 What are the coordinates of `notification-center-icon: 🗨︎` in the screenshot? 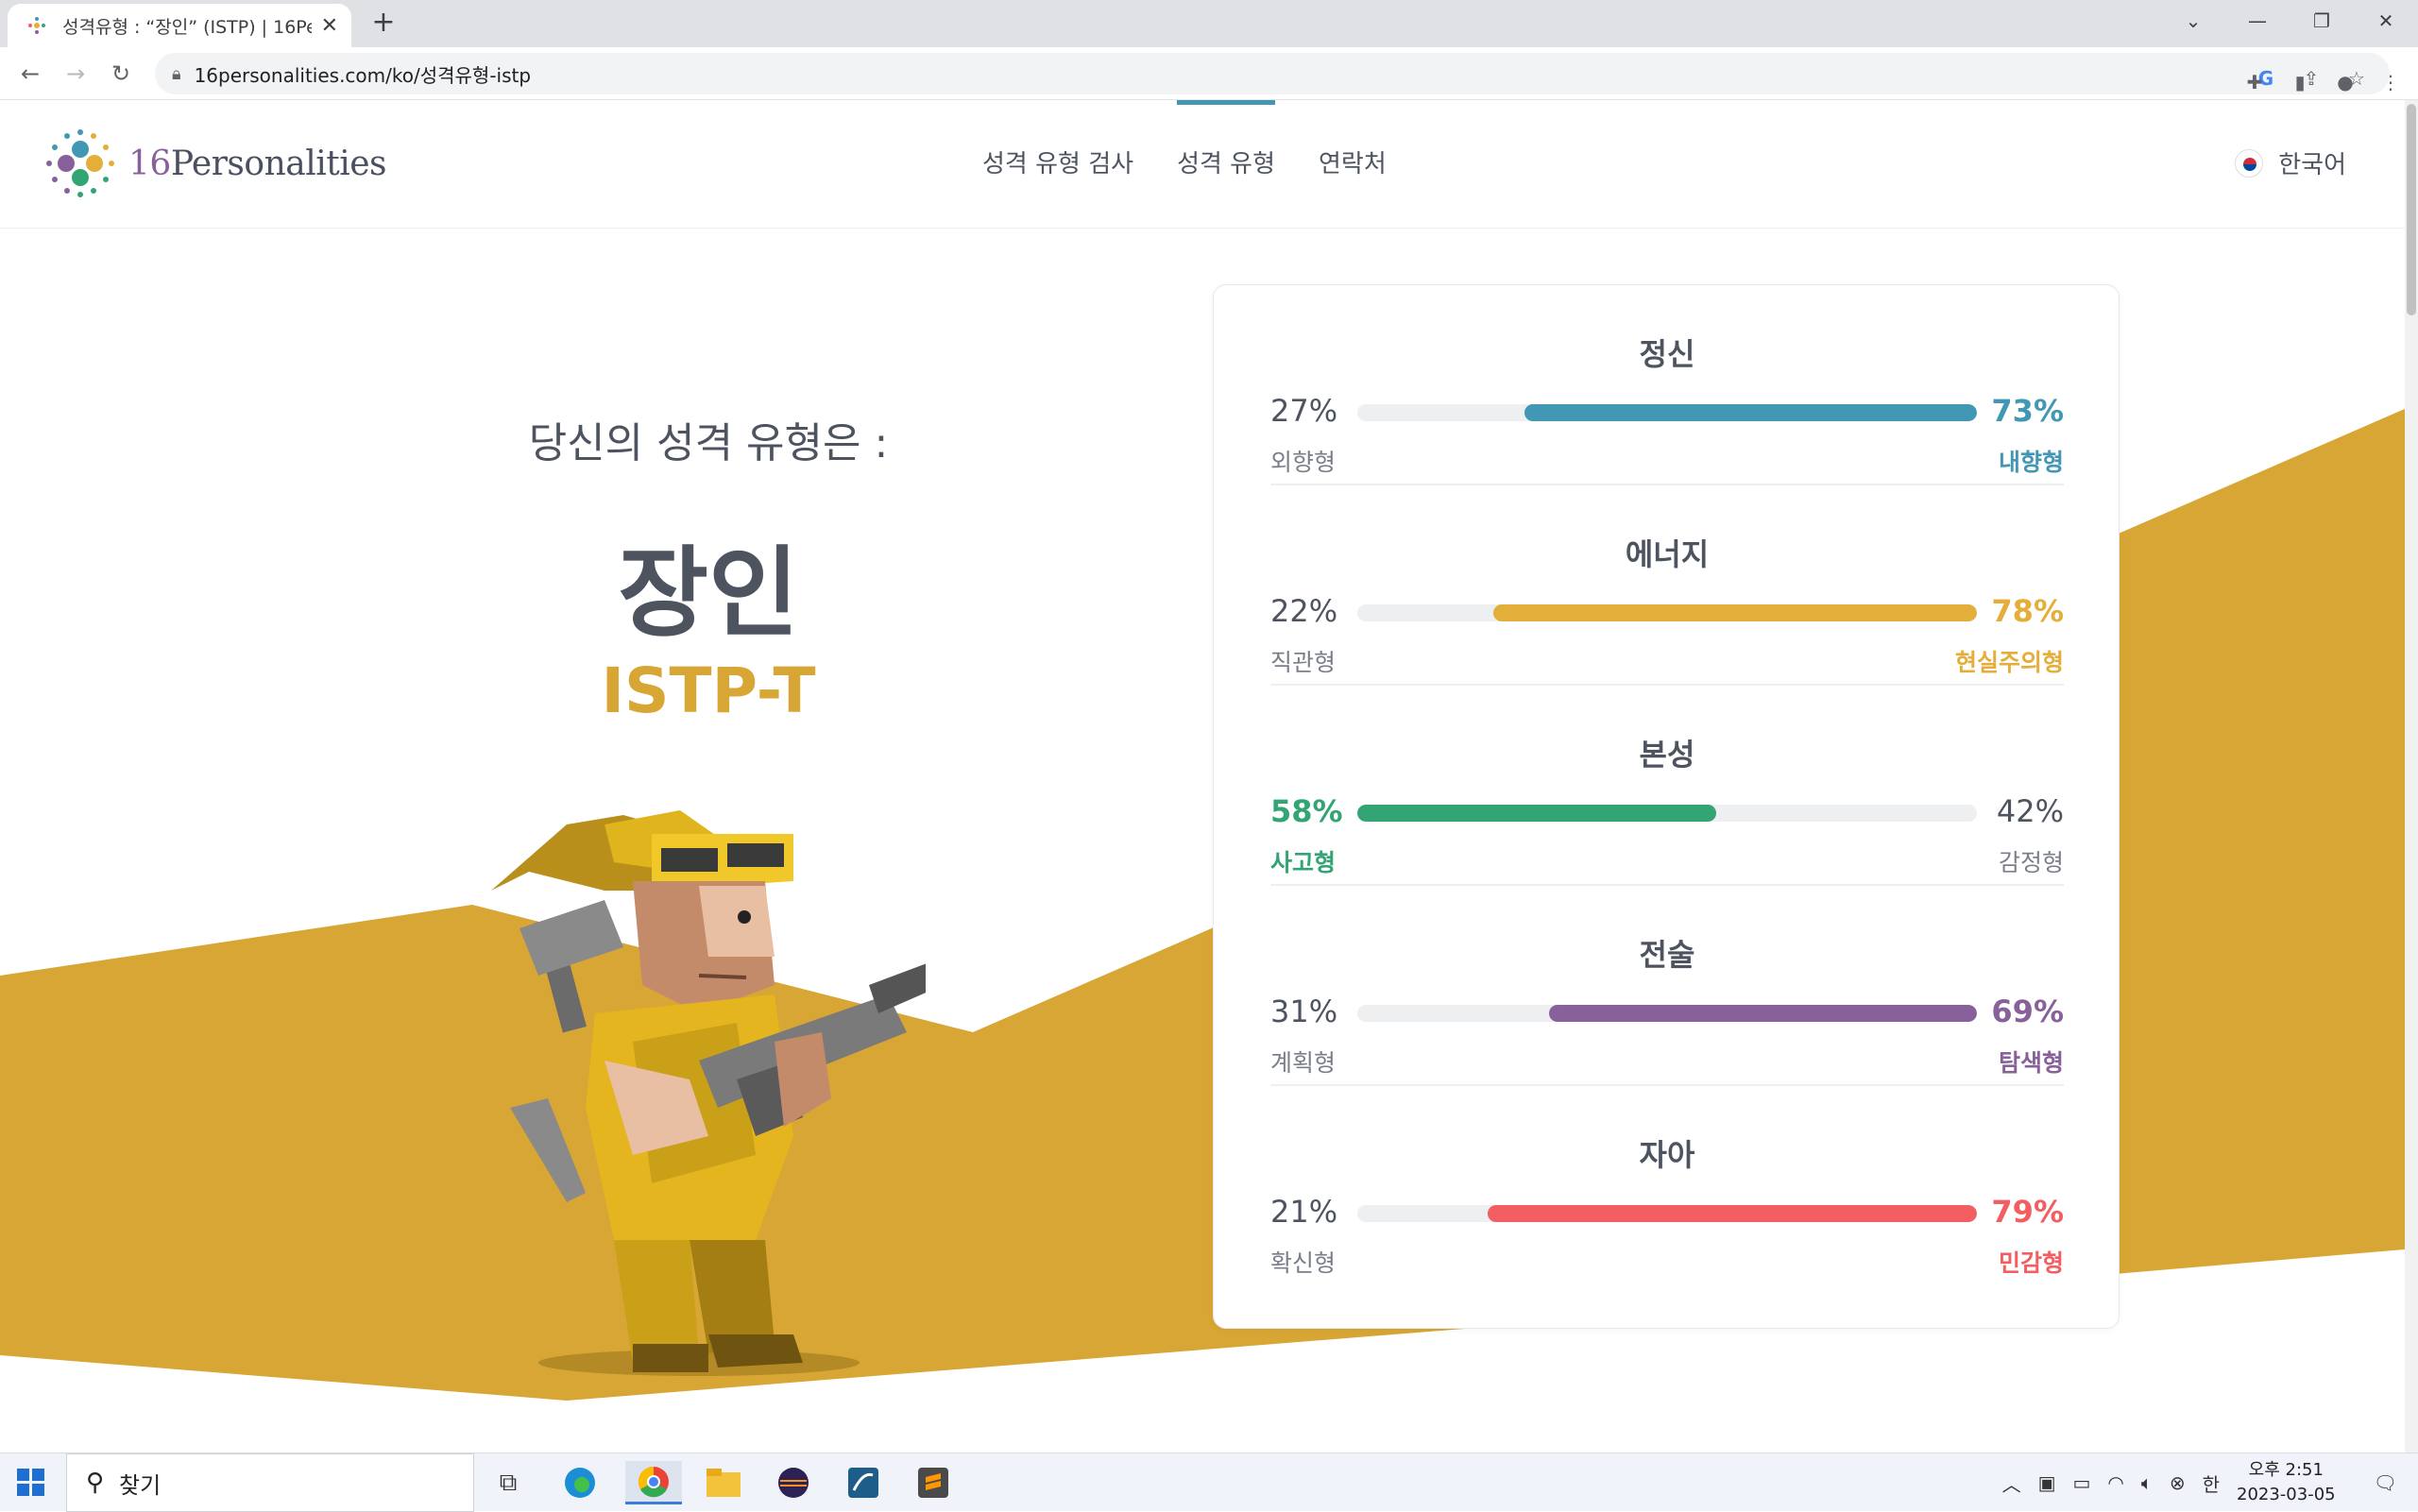 It's located at (2385, 1482).